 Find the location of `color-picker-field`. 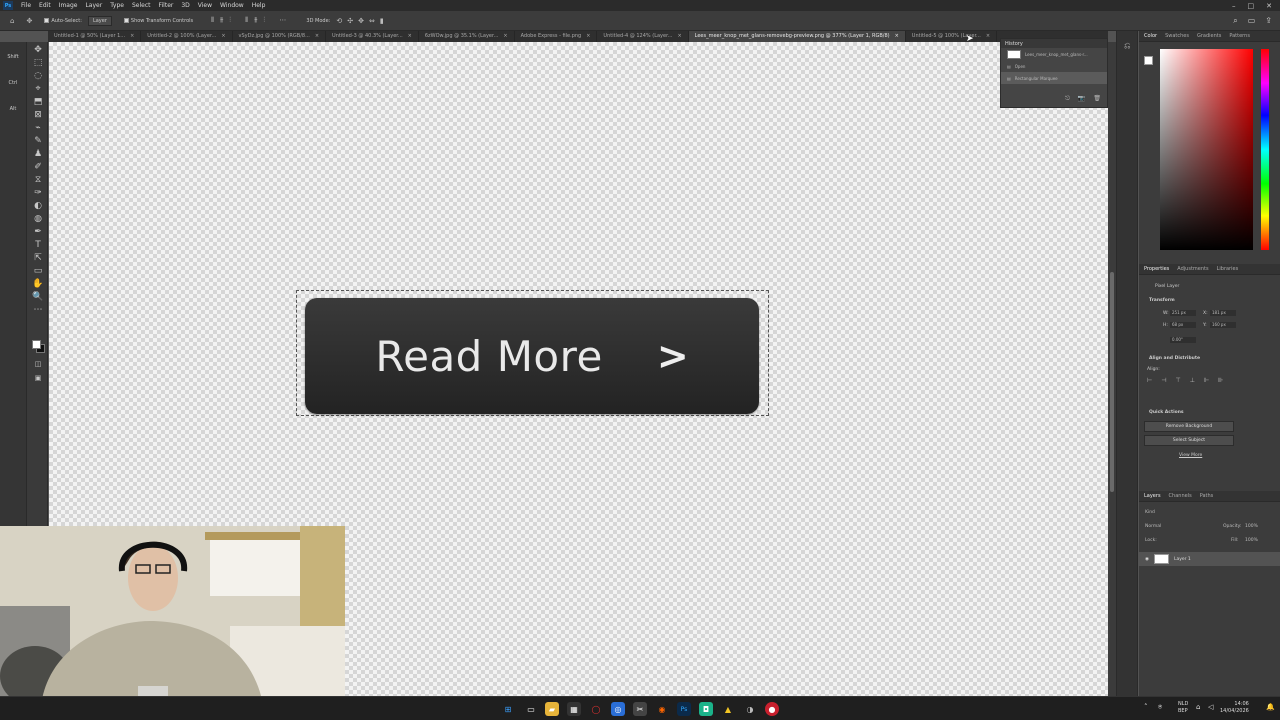

color-picker-field is located at coordinates (1206, 149).